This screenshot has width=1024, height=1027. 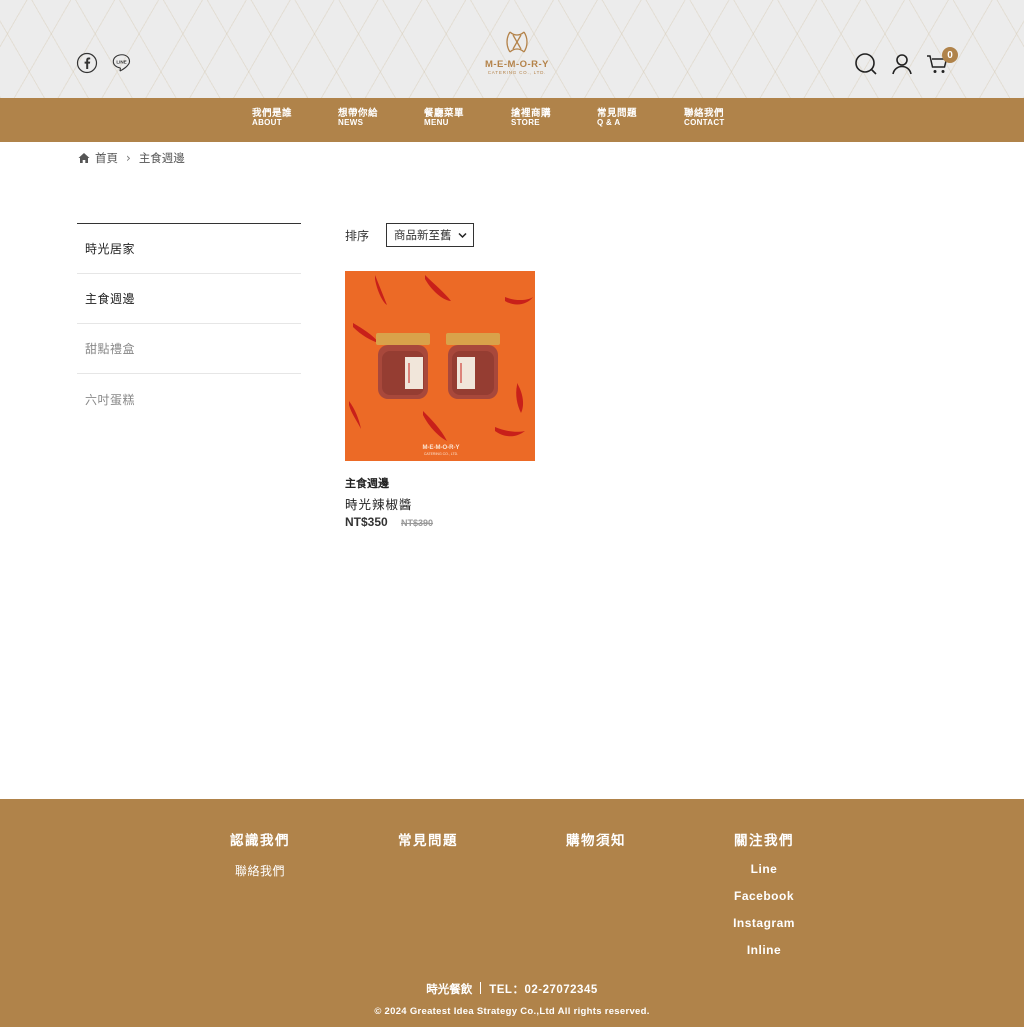 I want to click on home-icon, so click(x=84, y=158).